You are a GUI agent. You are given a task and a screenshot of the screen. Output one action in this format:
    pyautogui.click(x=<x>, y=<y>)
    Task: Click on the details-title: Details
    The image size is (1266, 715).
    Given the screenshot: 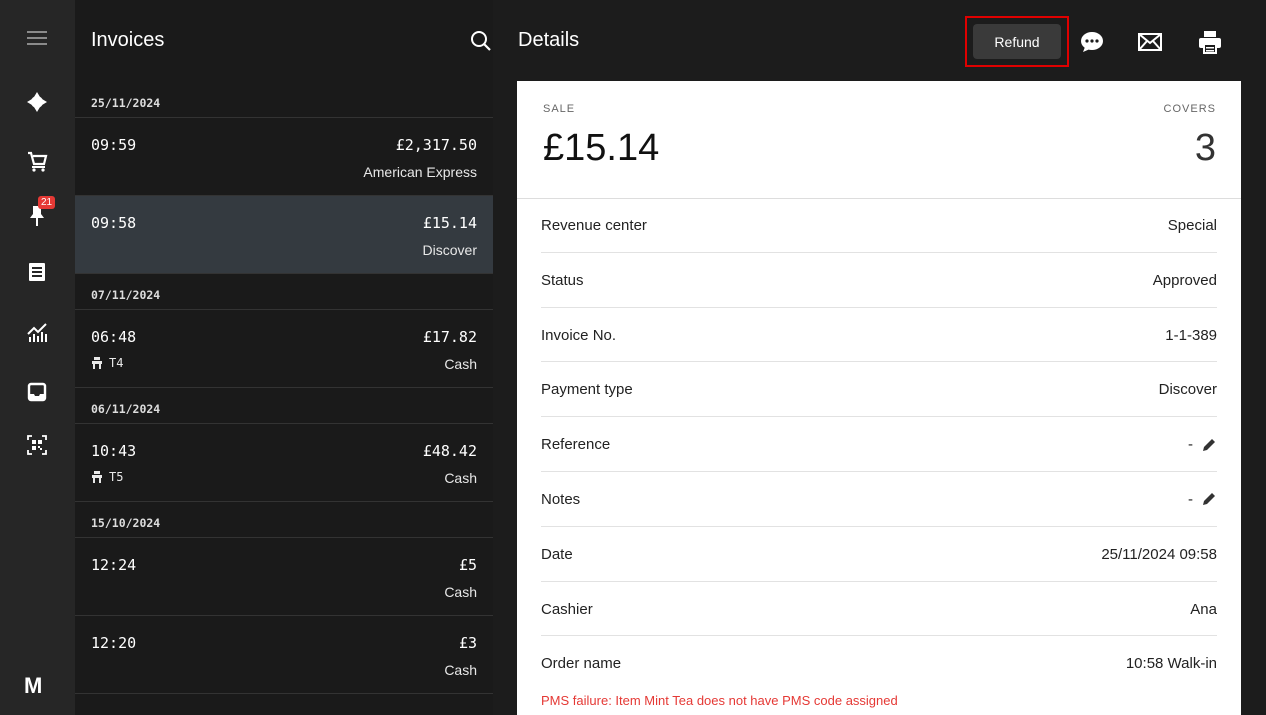 What is the action you would take?
    pyautogui.click(x=549, y=40)
    